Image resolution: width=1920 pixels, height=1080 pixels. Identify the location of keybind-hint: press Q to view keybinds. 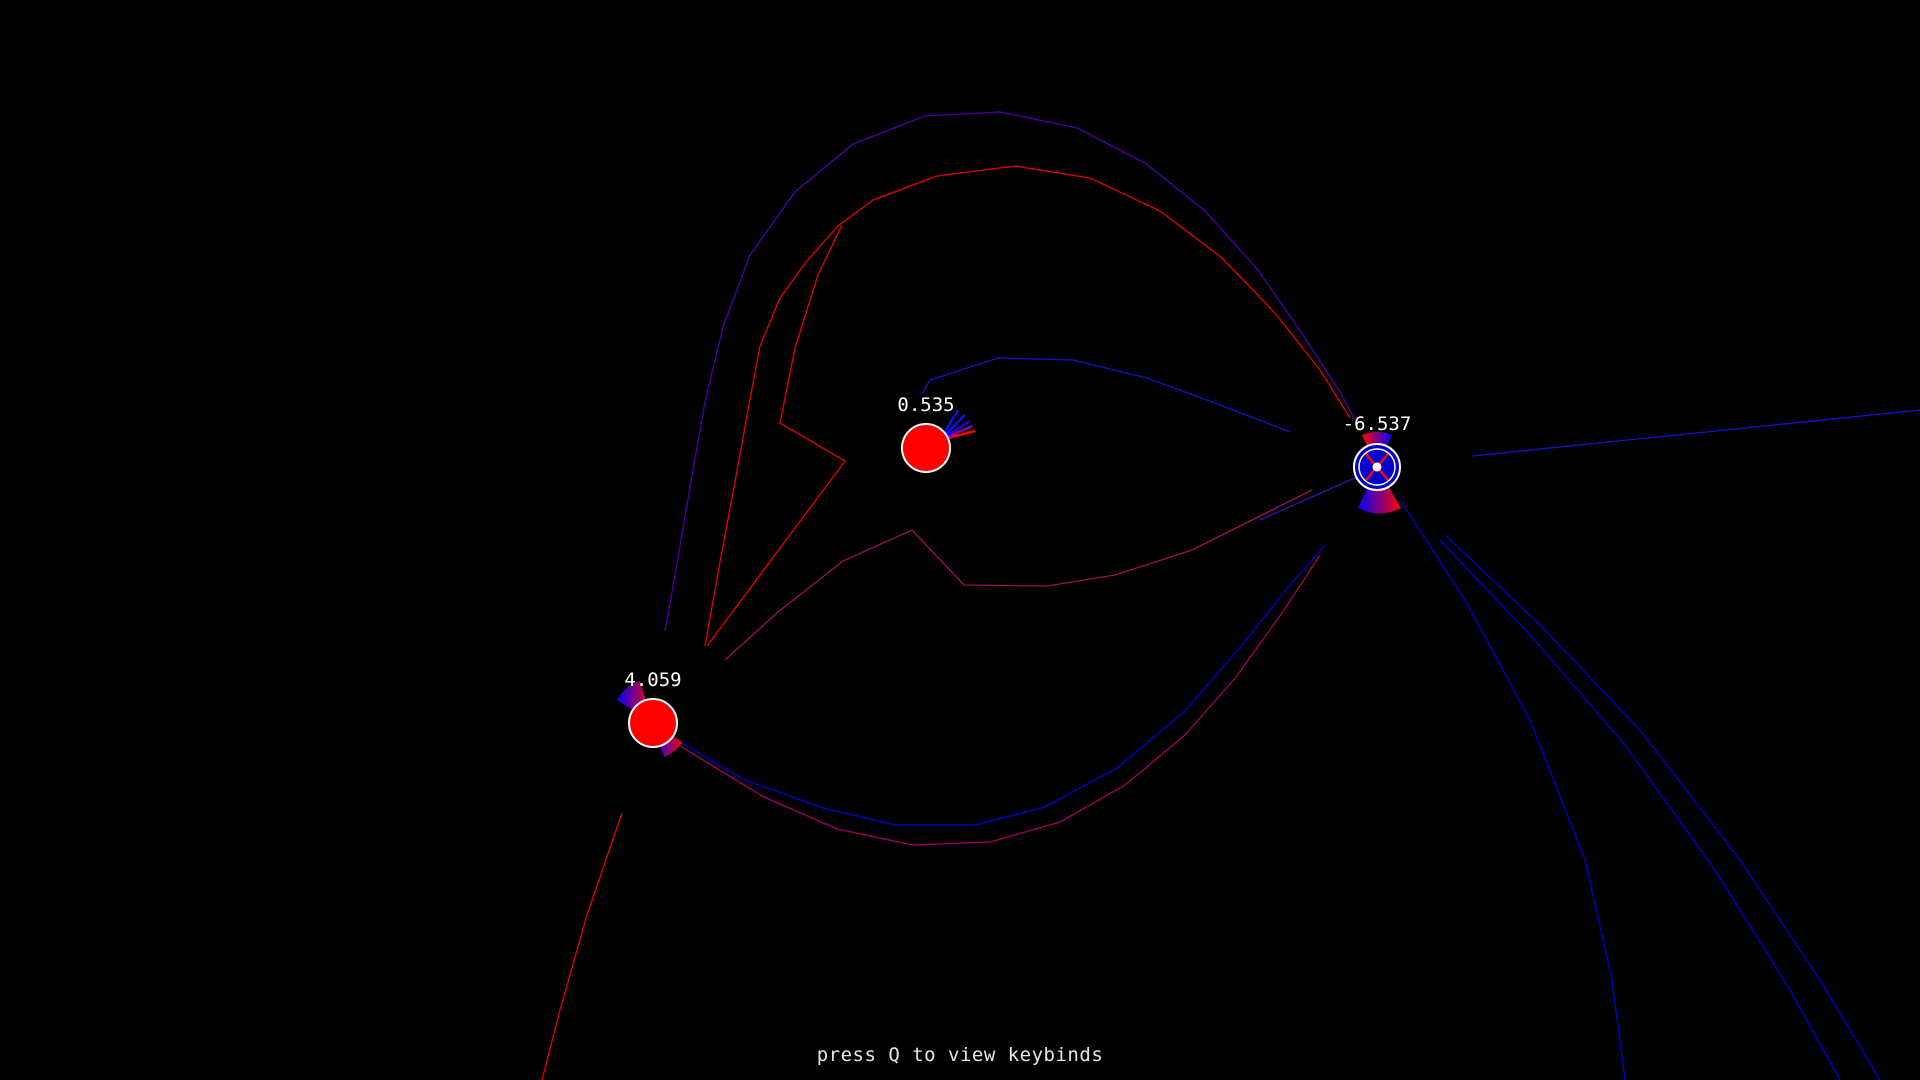
(960, 1055).